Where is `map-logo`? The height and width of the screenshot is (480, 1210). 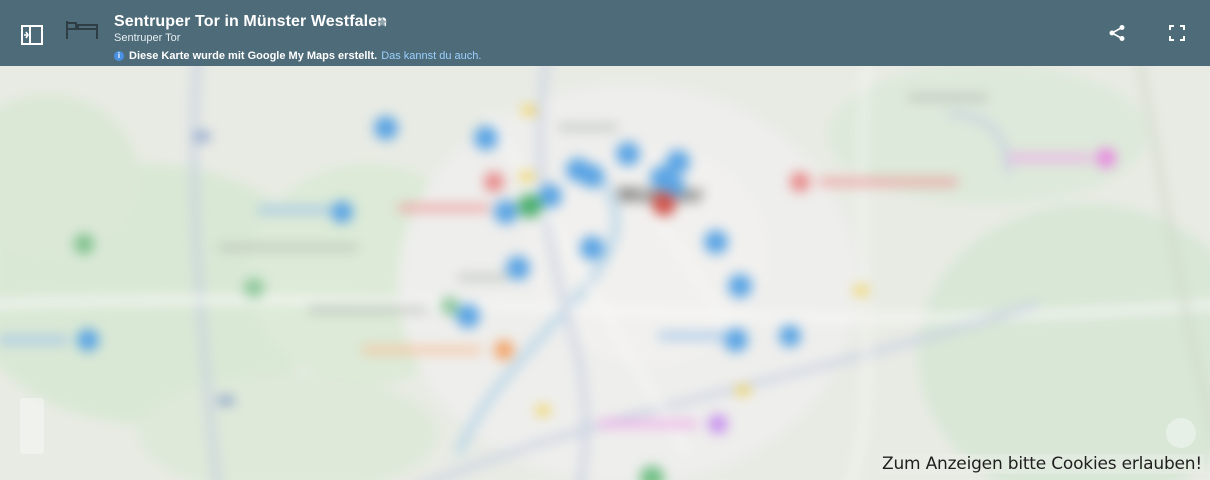 map-logo is located at coordinates (82, 29).